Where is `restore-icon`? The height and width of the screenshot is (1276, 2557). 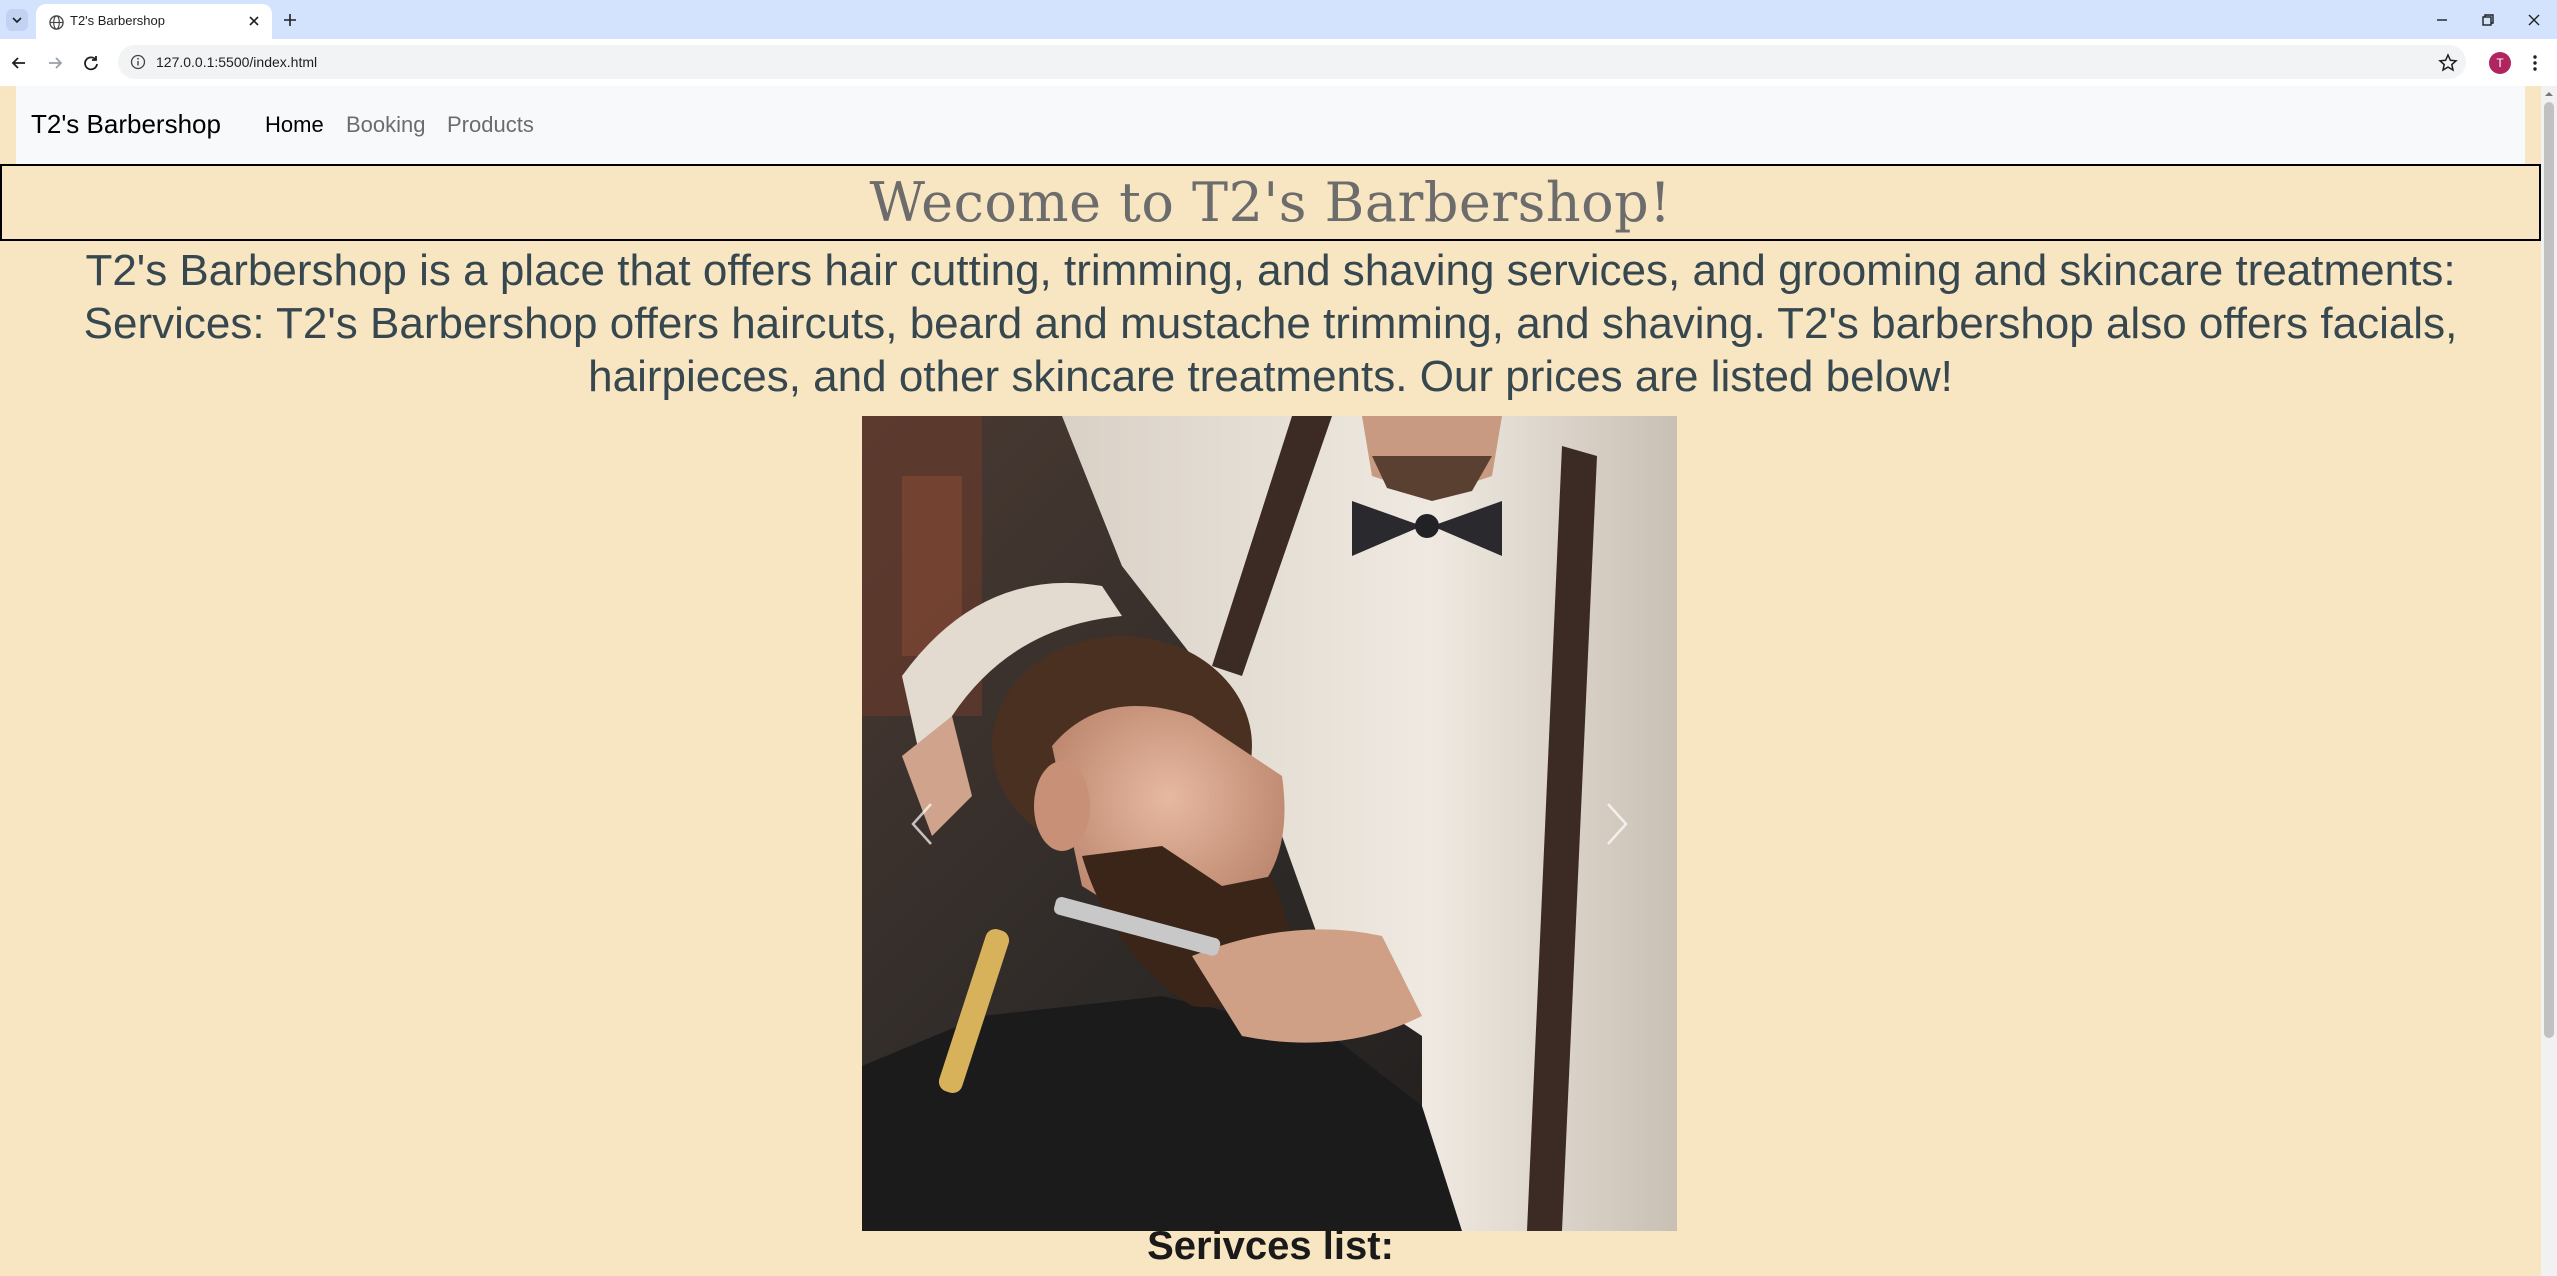
restore-icon is located at coordinates (2488, 20).